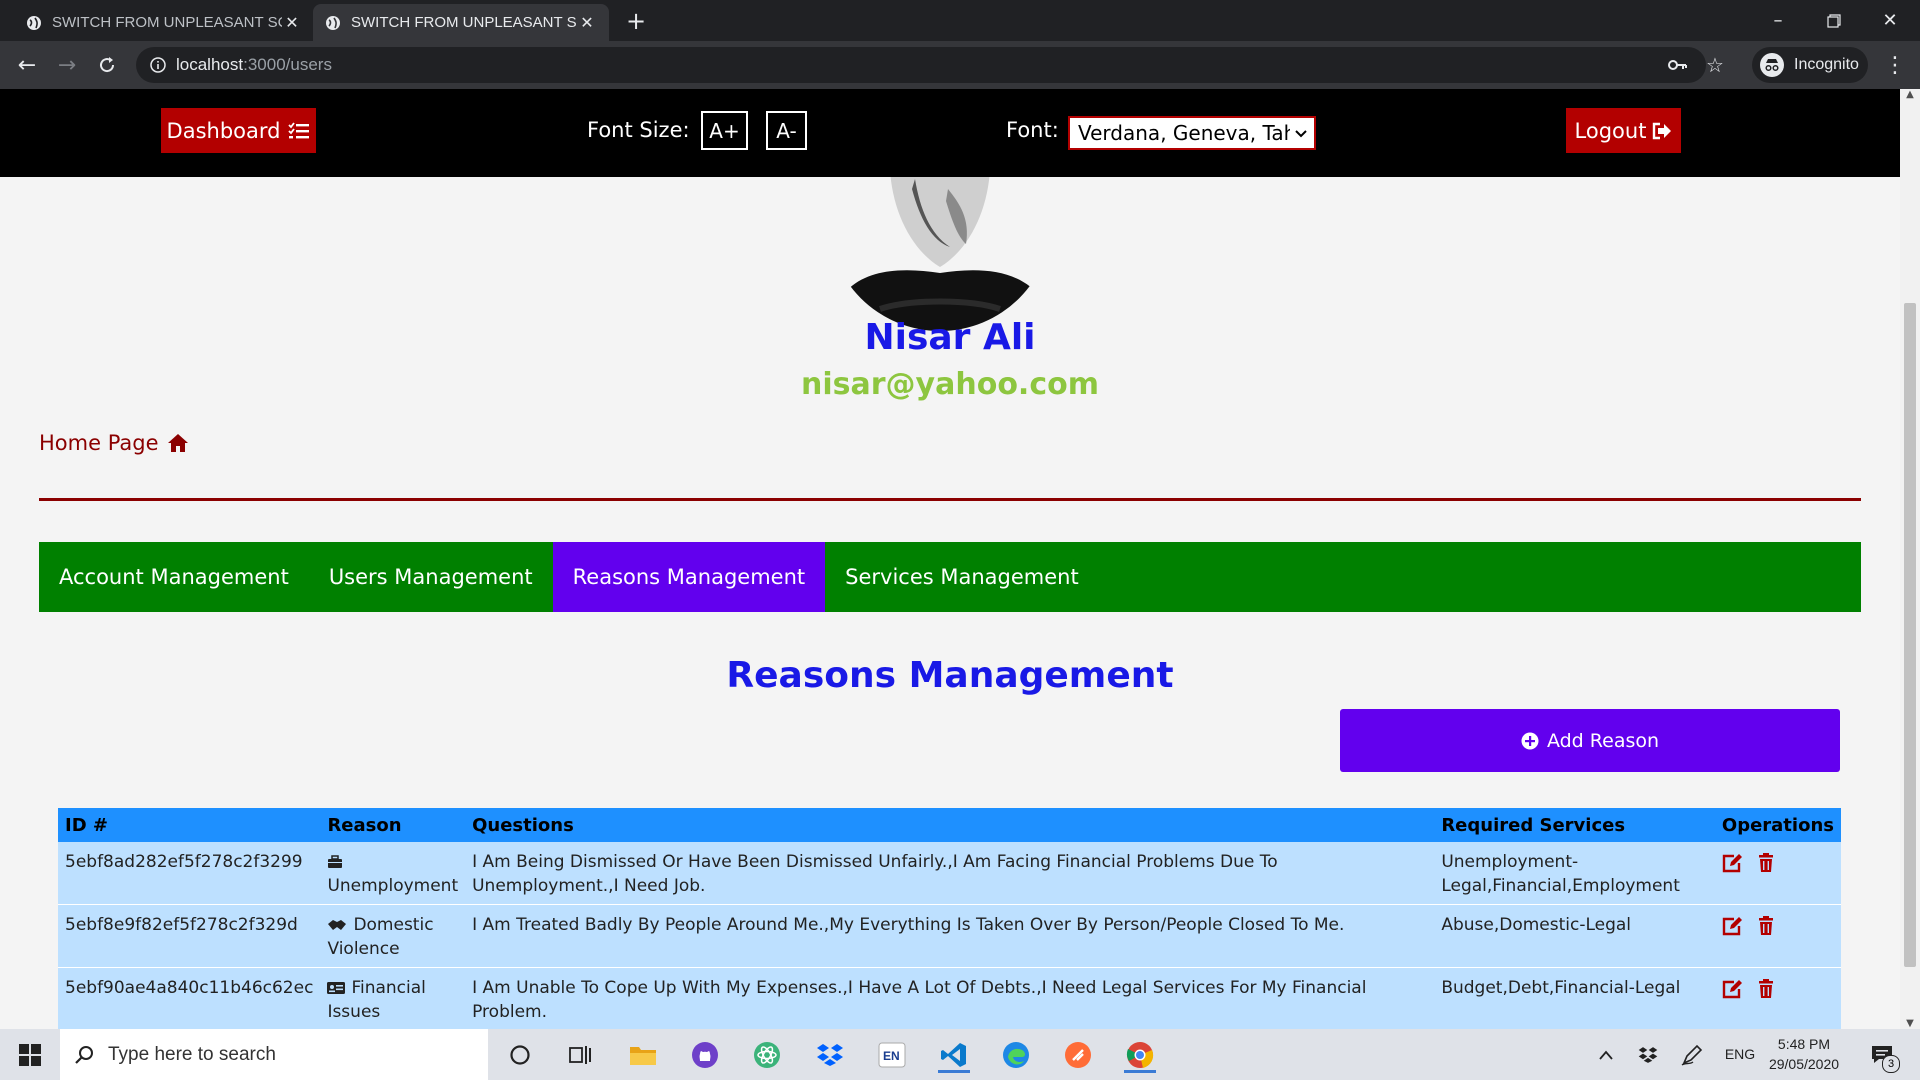  I want to click on scroll-down-icon: ▼, so click(1910, 1023).